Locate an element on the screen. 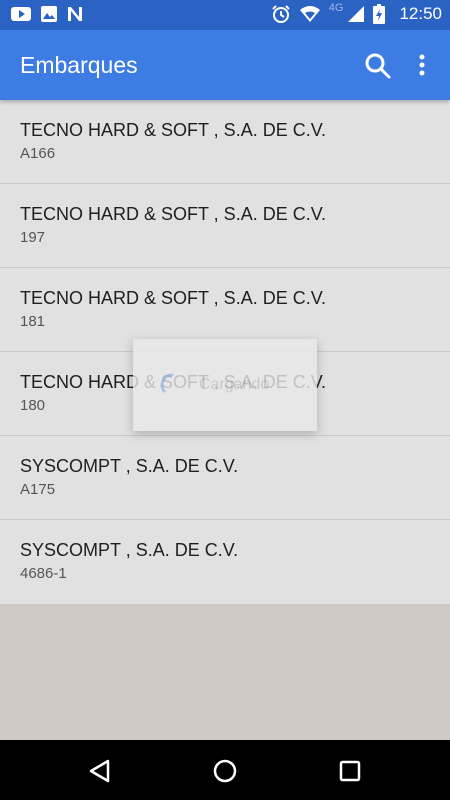 The width and height of the screenshot is (450, 800). app-bar: Embarques is located at coordinates (225, 65).